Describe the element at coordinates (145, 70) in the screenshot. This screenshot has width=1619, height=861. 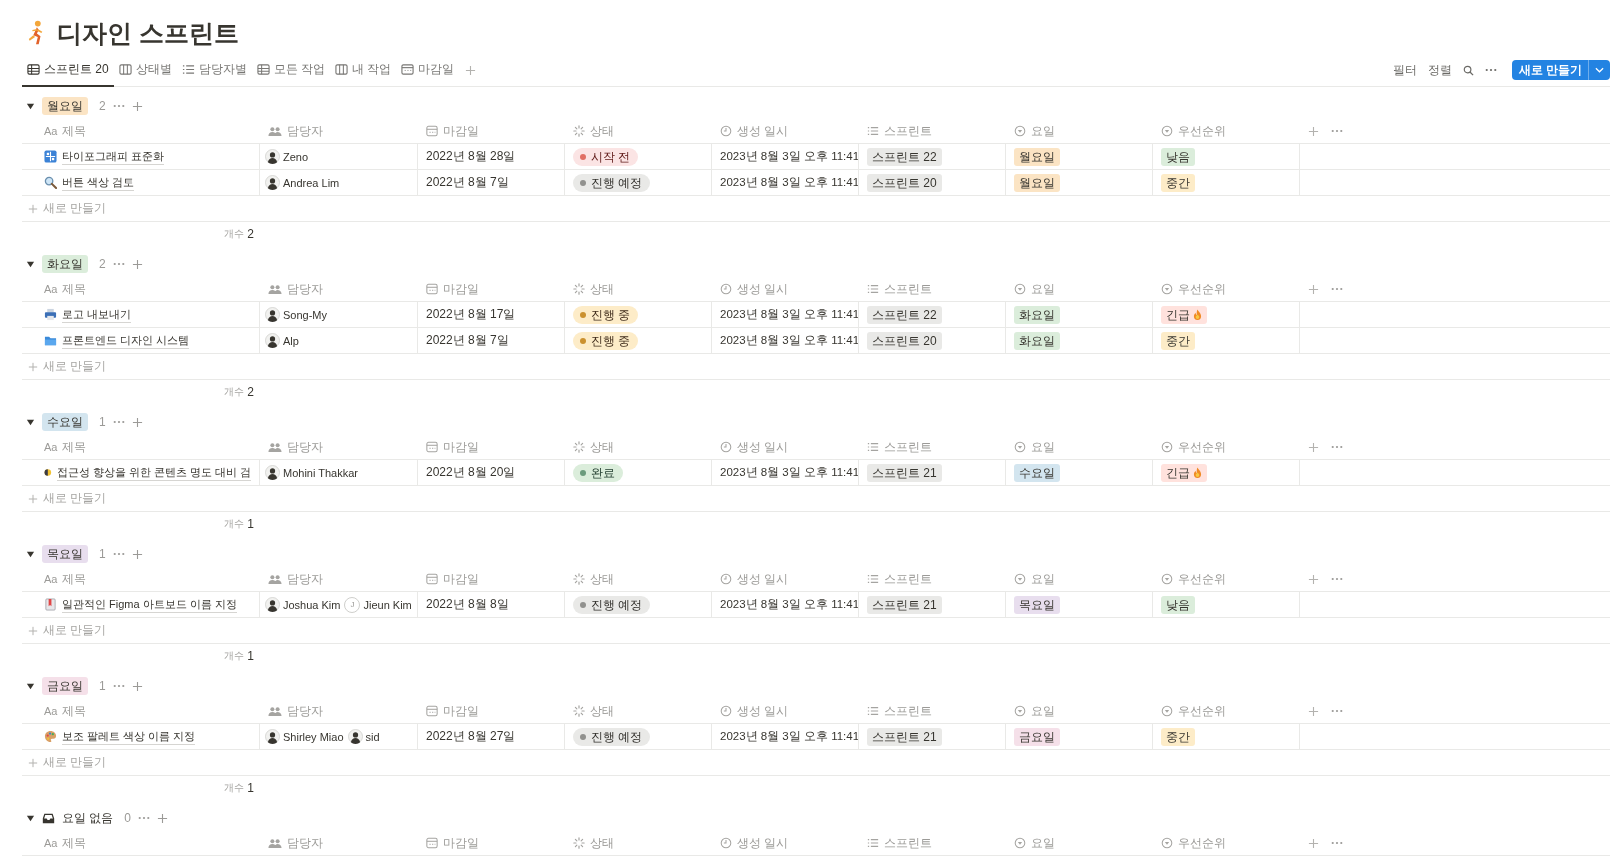
I see `view-tab: 상태별` at that location.